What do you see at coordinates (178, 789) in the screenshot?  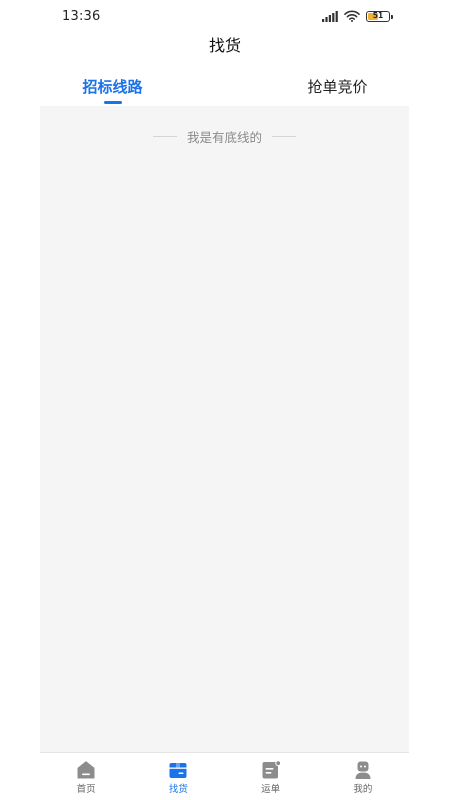 I see `nav-item-find-cargo-label: 找货` at bounding box center [178, 789].